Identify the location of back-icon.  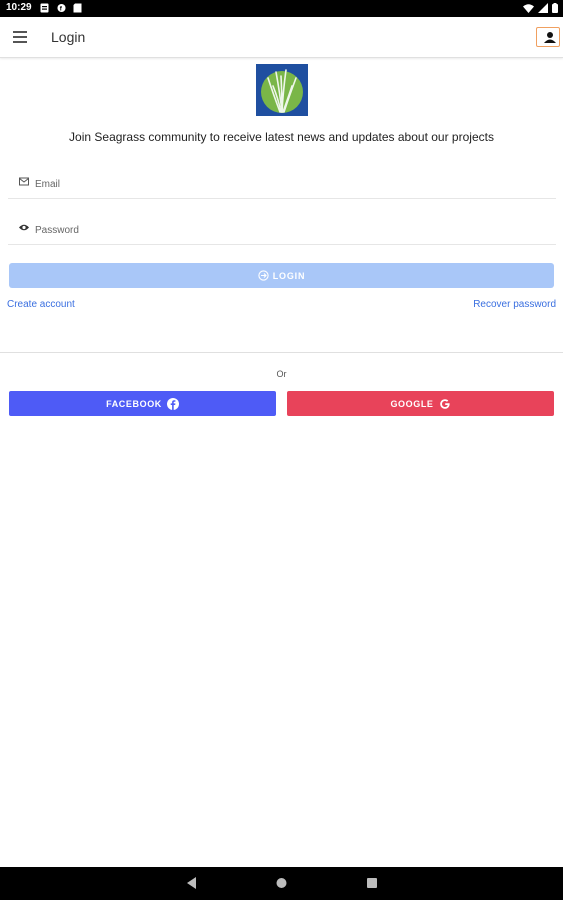
(191, 883).